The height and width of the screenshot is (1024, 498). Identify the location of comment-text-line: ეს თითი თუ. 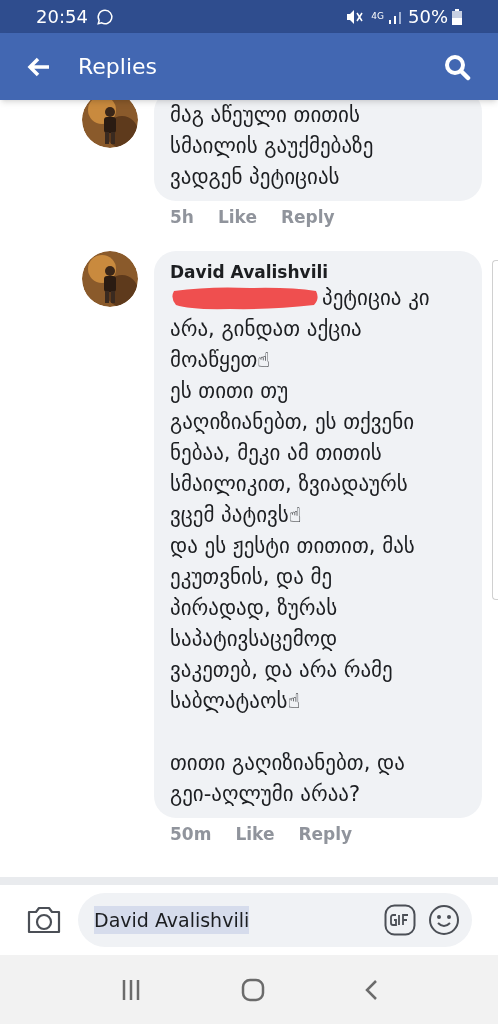
(229, 391).